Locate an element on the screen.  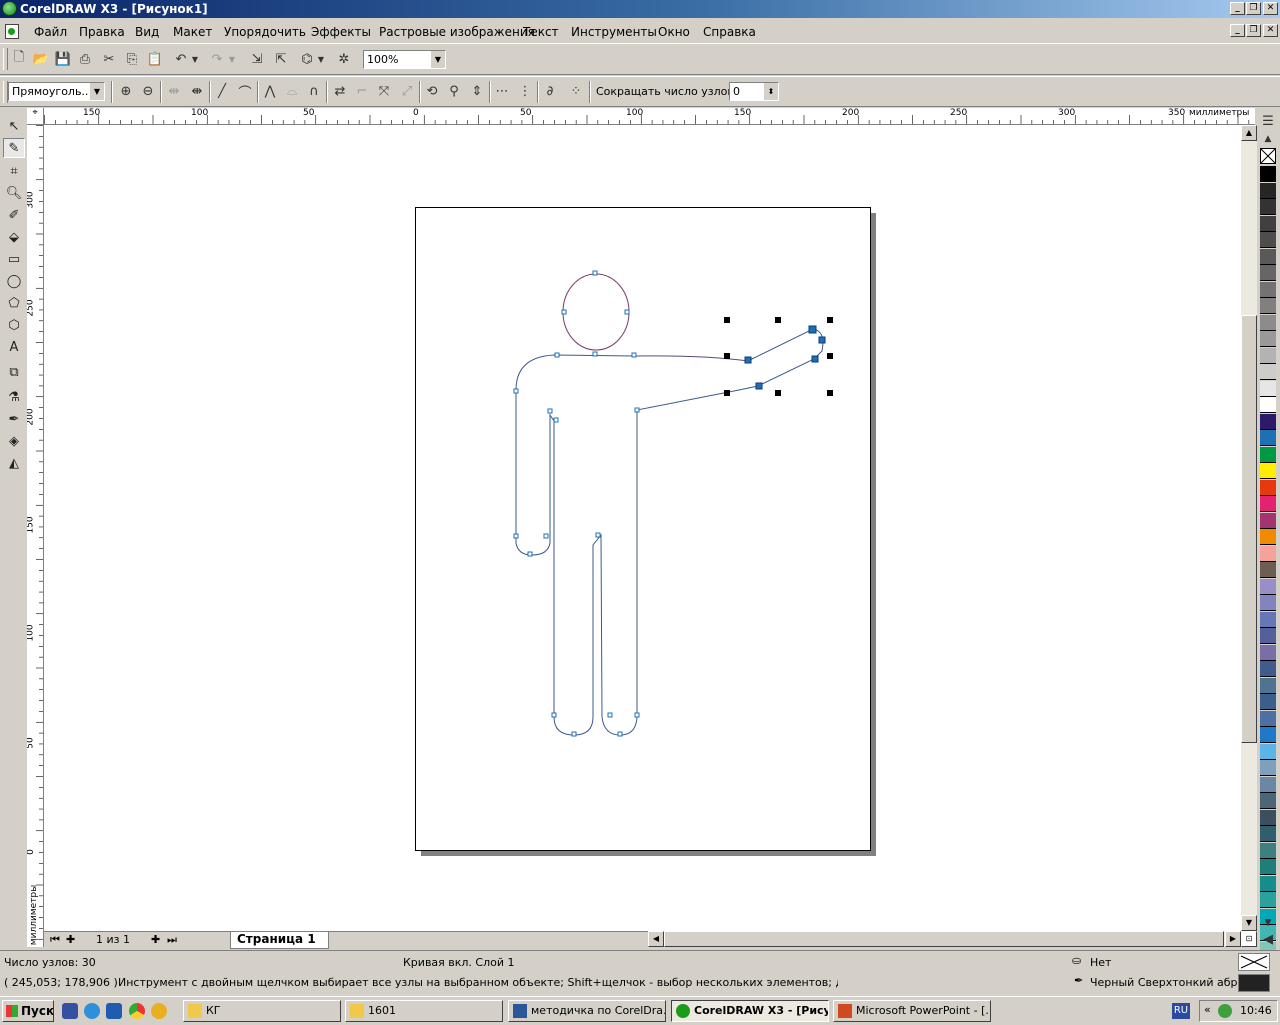
smart-fill-tool-icon: ⬙ is located at coordinates (14, 237).